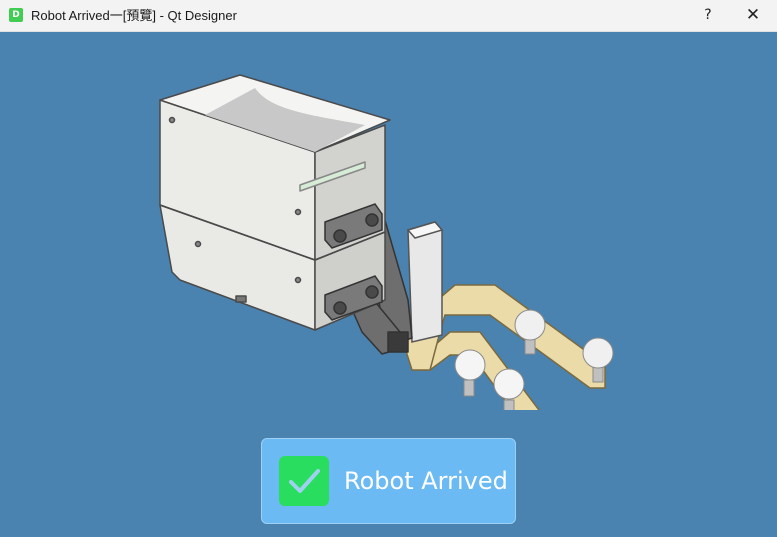 This screenshot has height=537, width=777. What do you see at coordinates (16, 15) in the screenshot?
I see `qt-designer-icon: D` at bounding box center [16, 15].